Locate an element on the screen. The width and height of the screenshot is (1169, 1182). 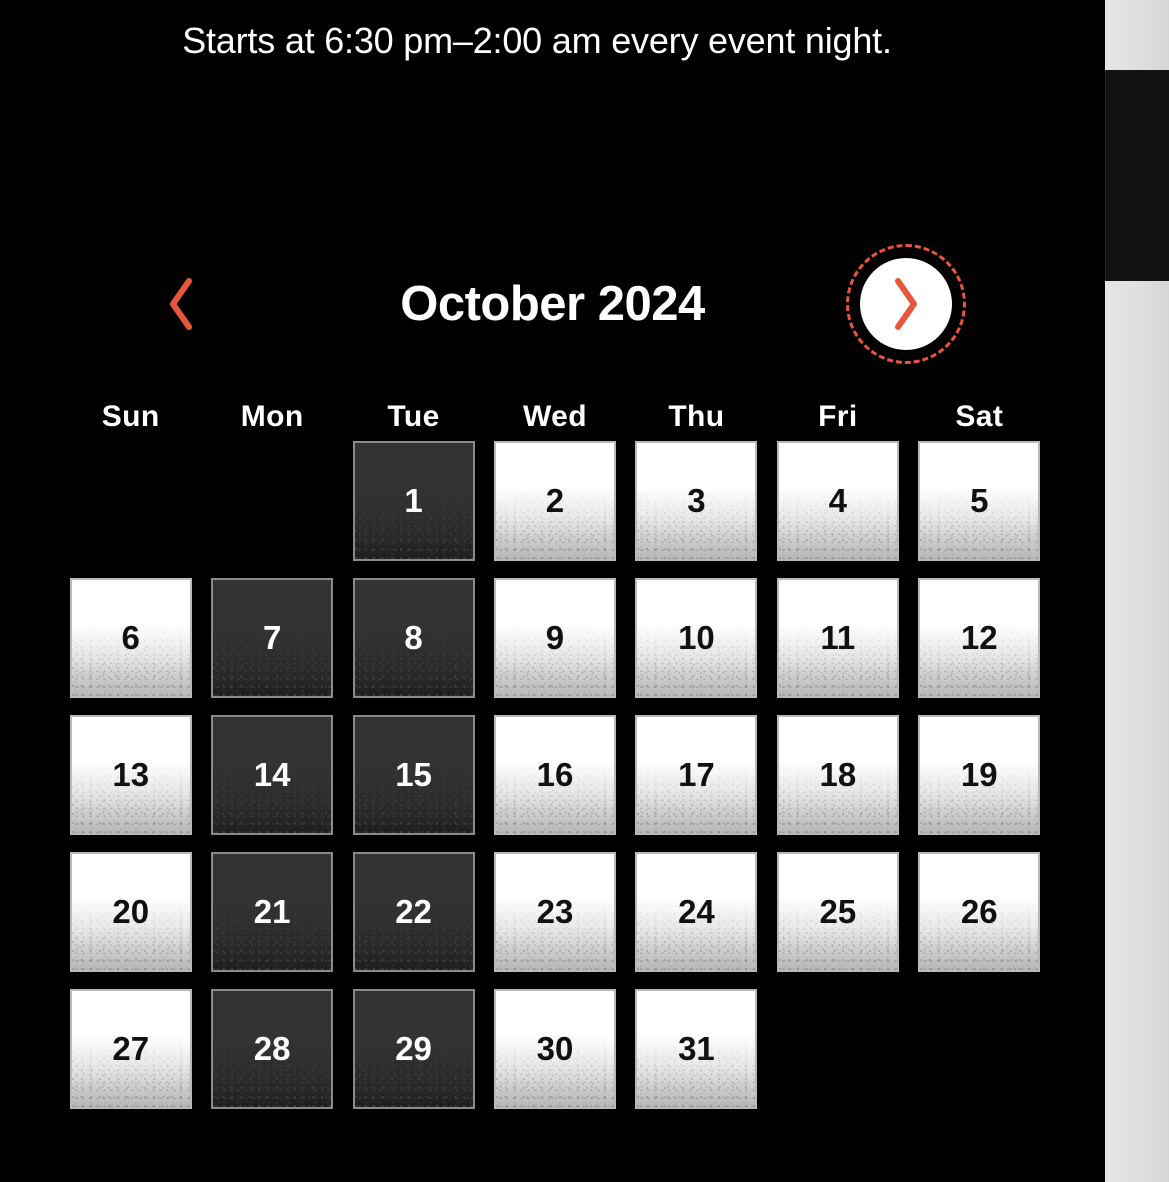
day-number: 31 is located at coordinates (696, 1048).